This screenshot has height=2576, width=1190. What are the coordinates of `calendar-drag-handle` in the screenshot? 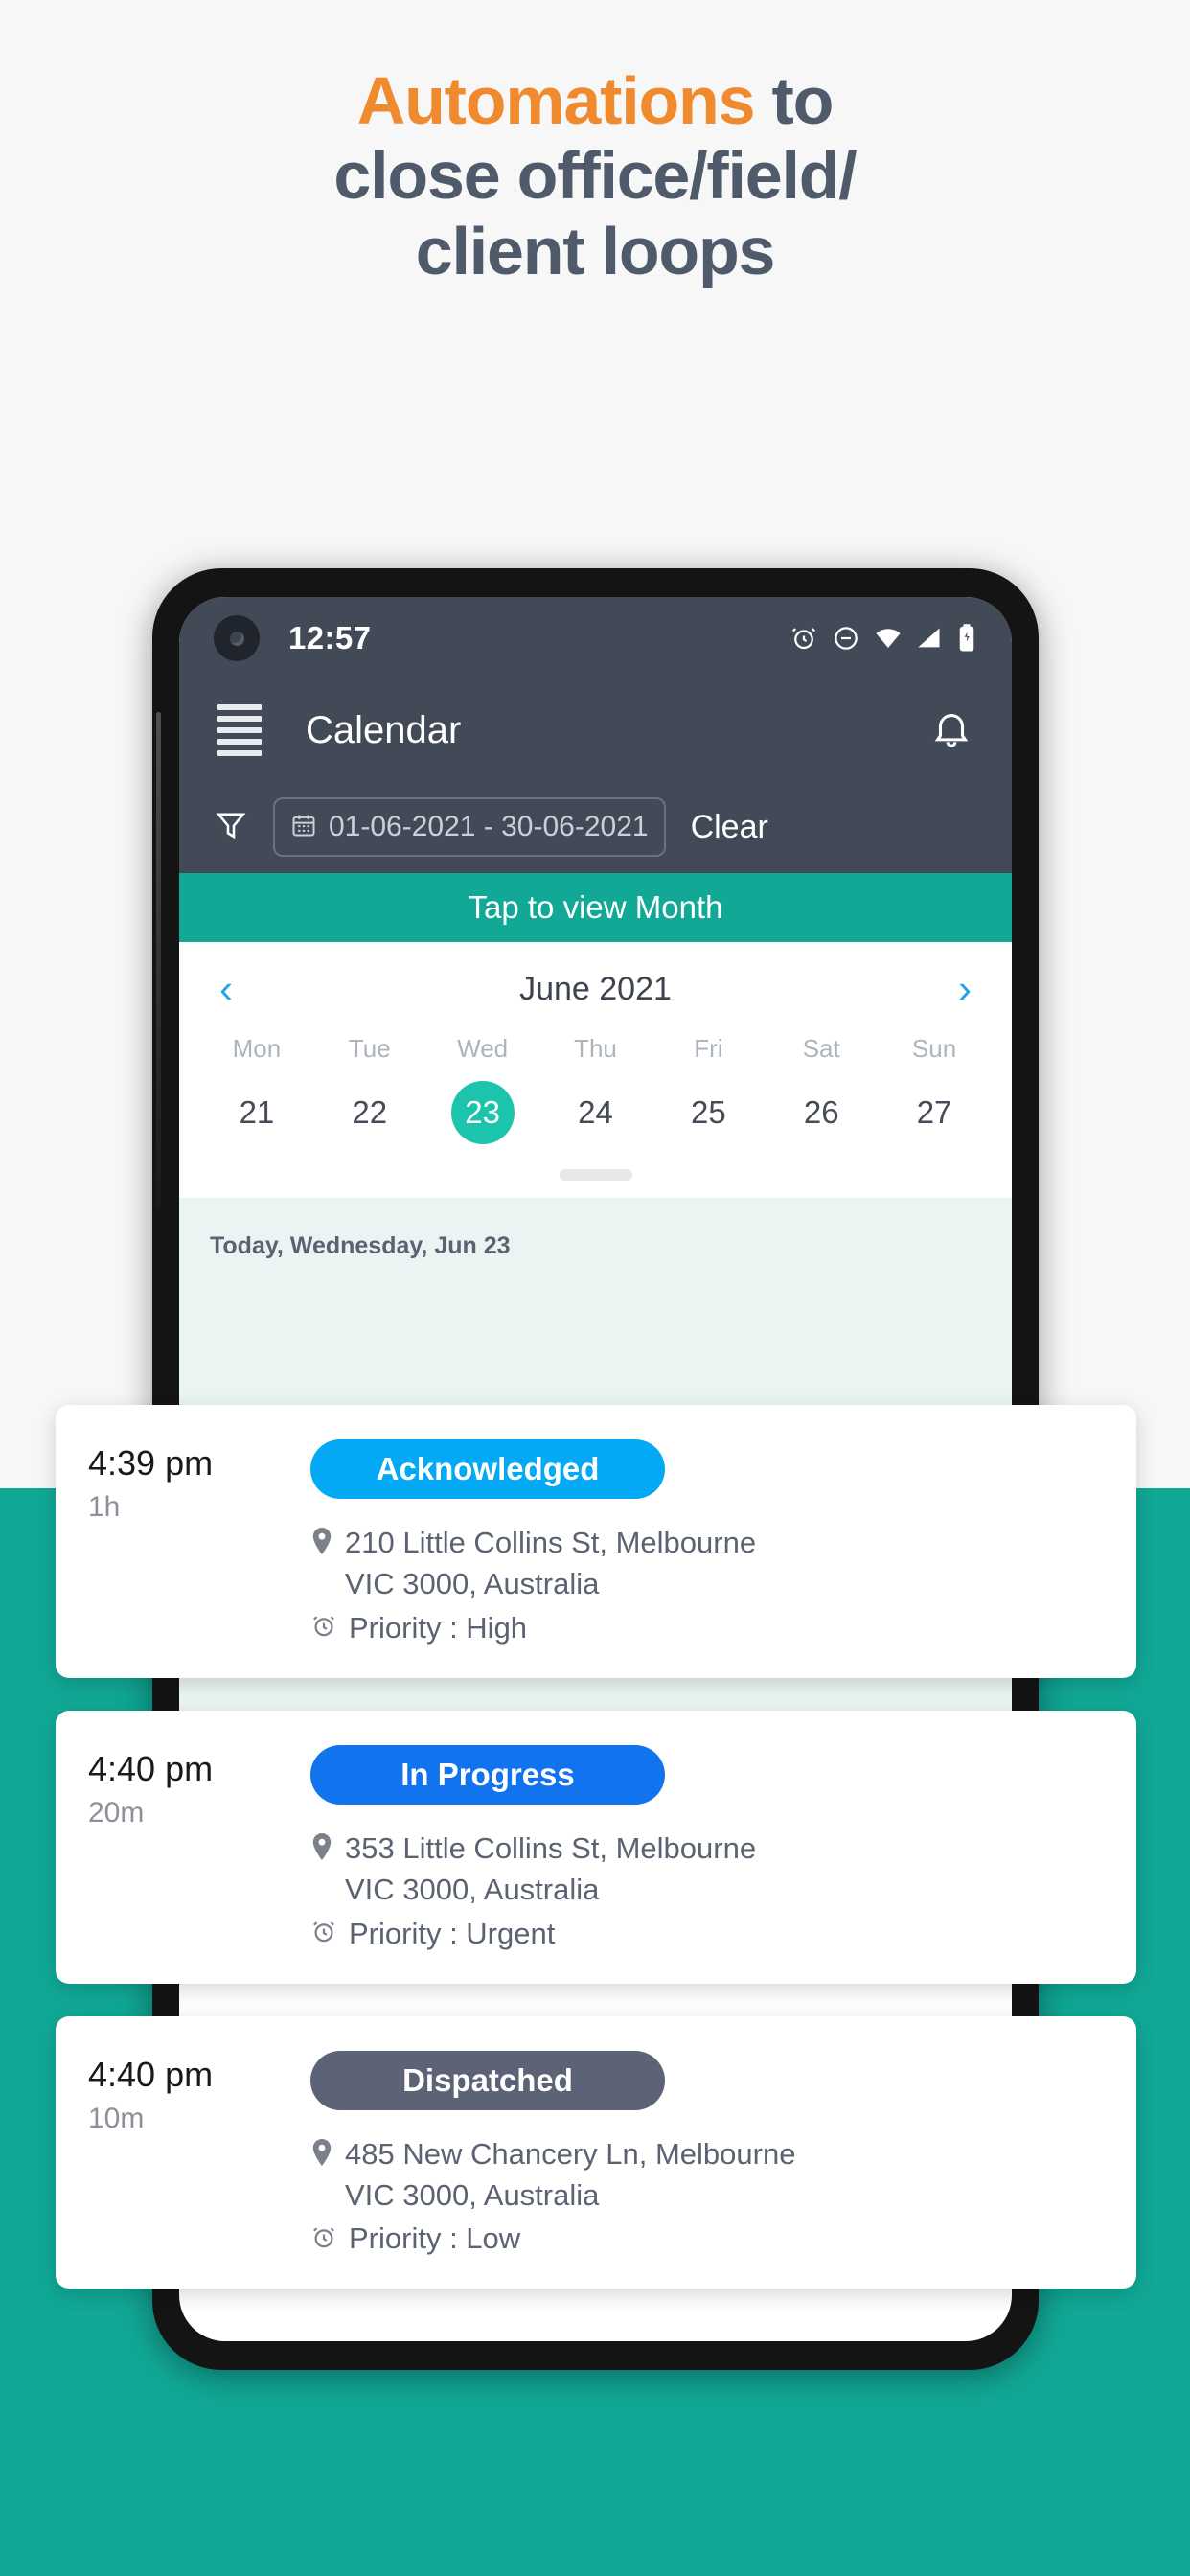 It's located at (595, 1175).